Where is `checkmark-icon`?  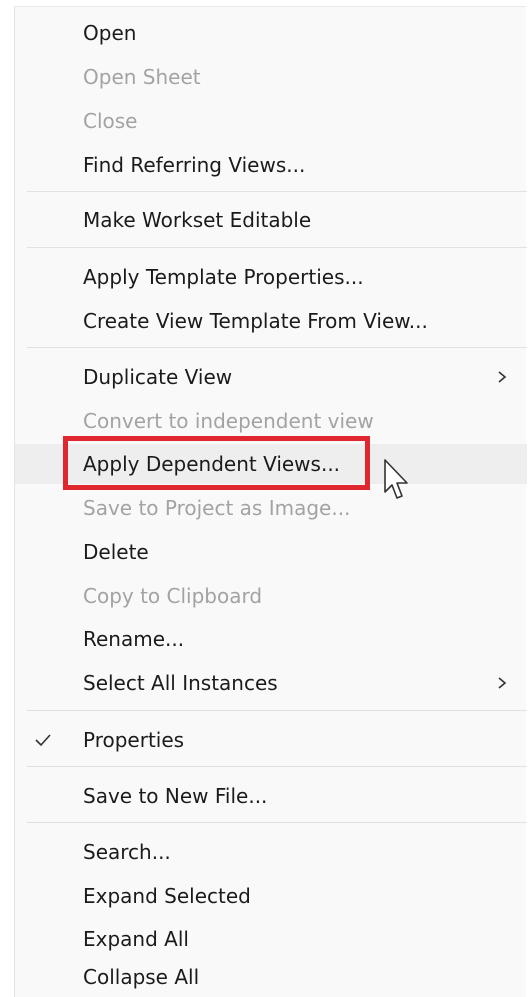 checkmark-icon is located at coordinates (43, 740).